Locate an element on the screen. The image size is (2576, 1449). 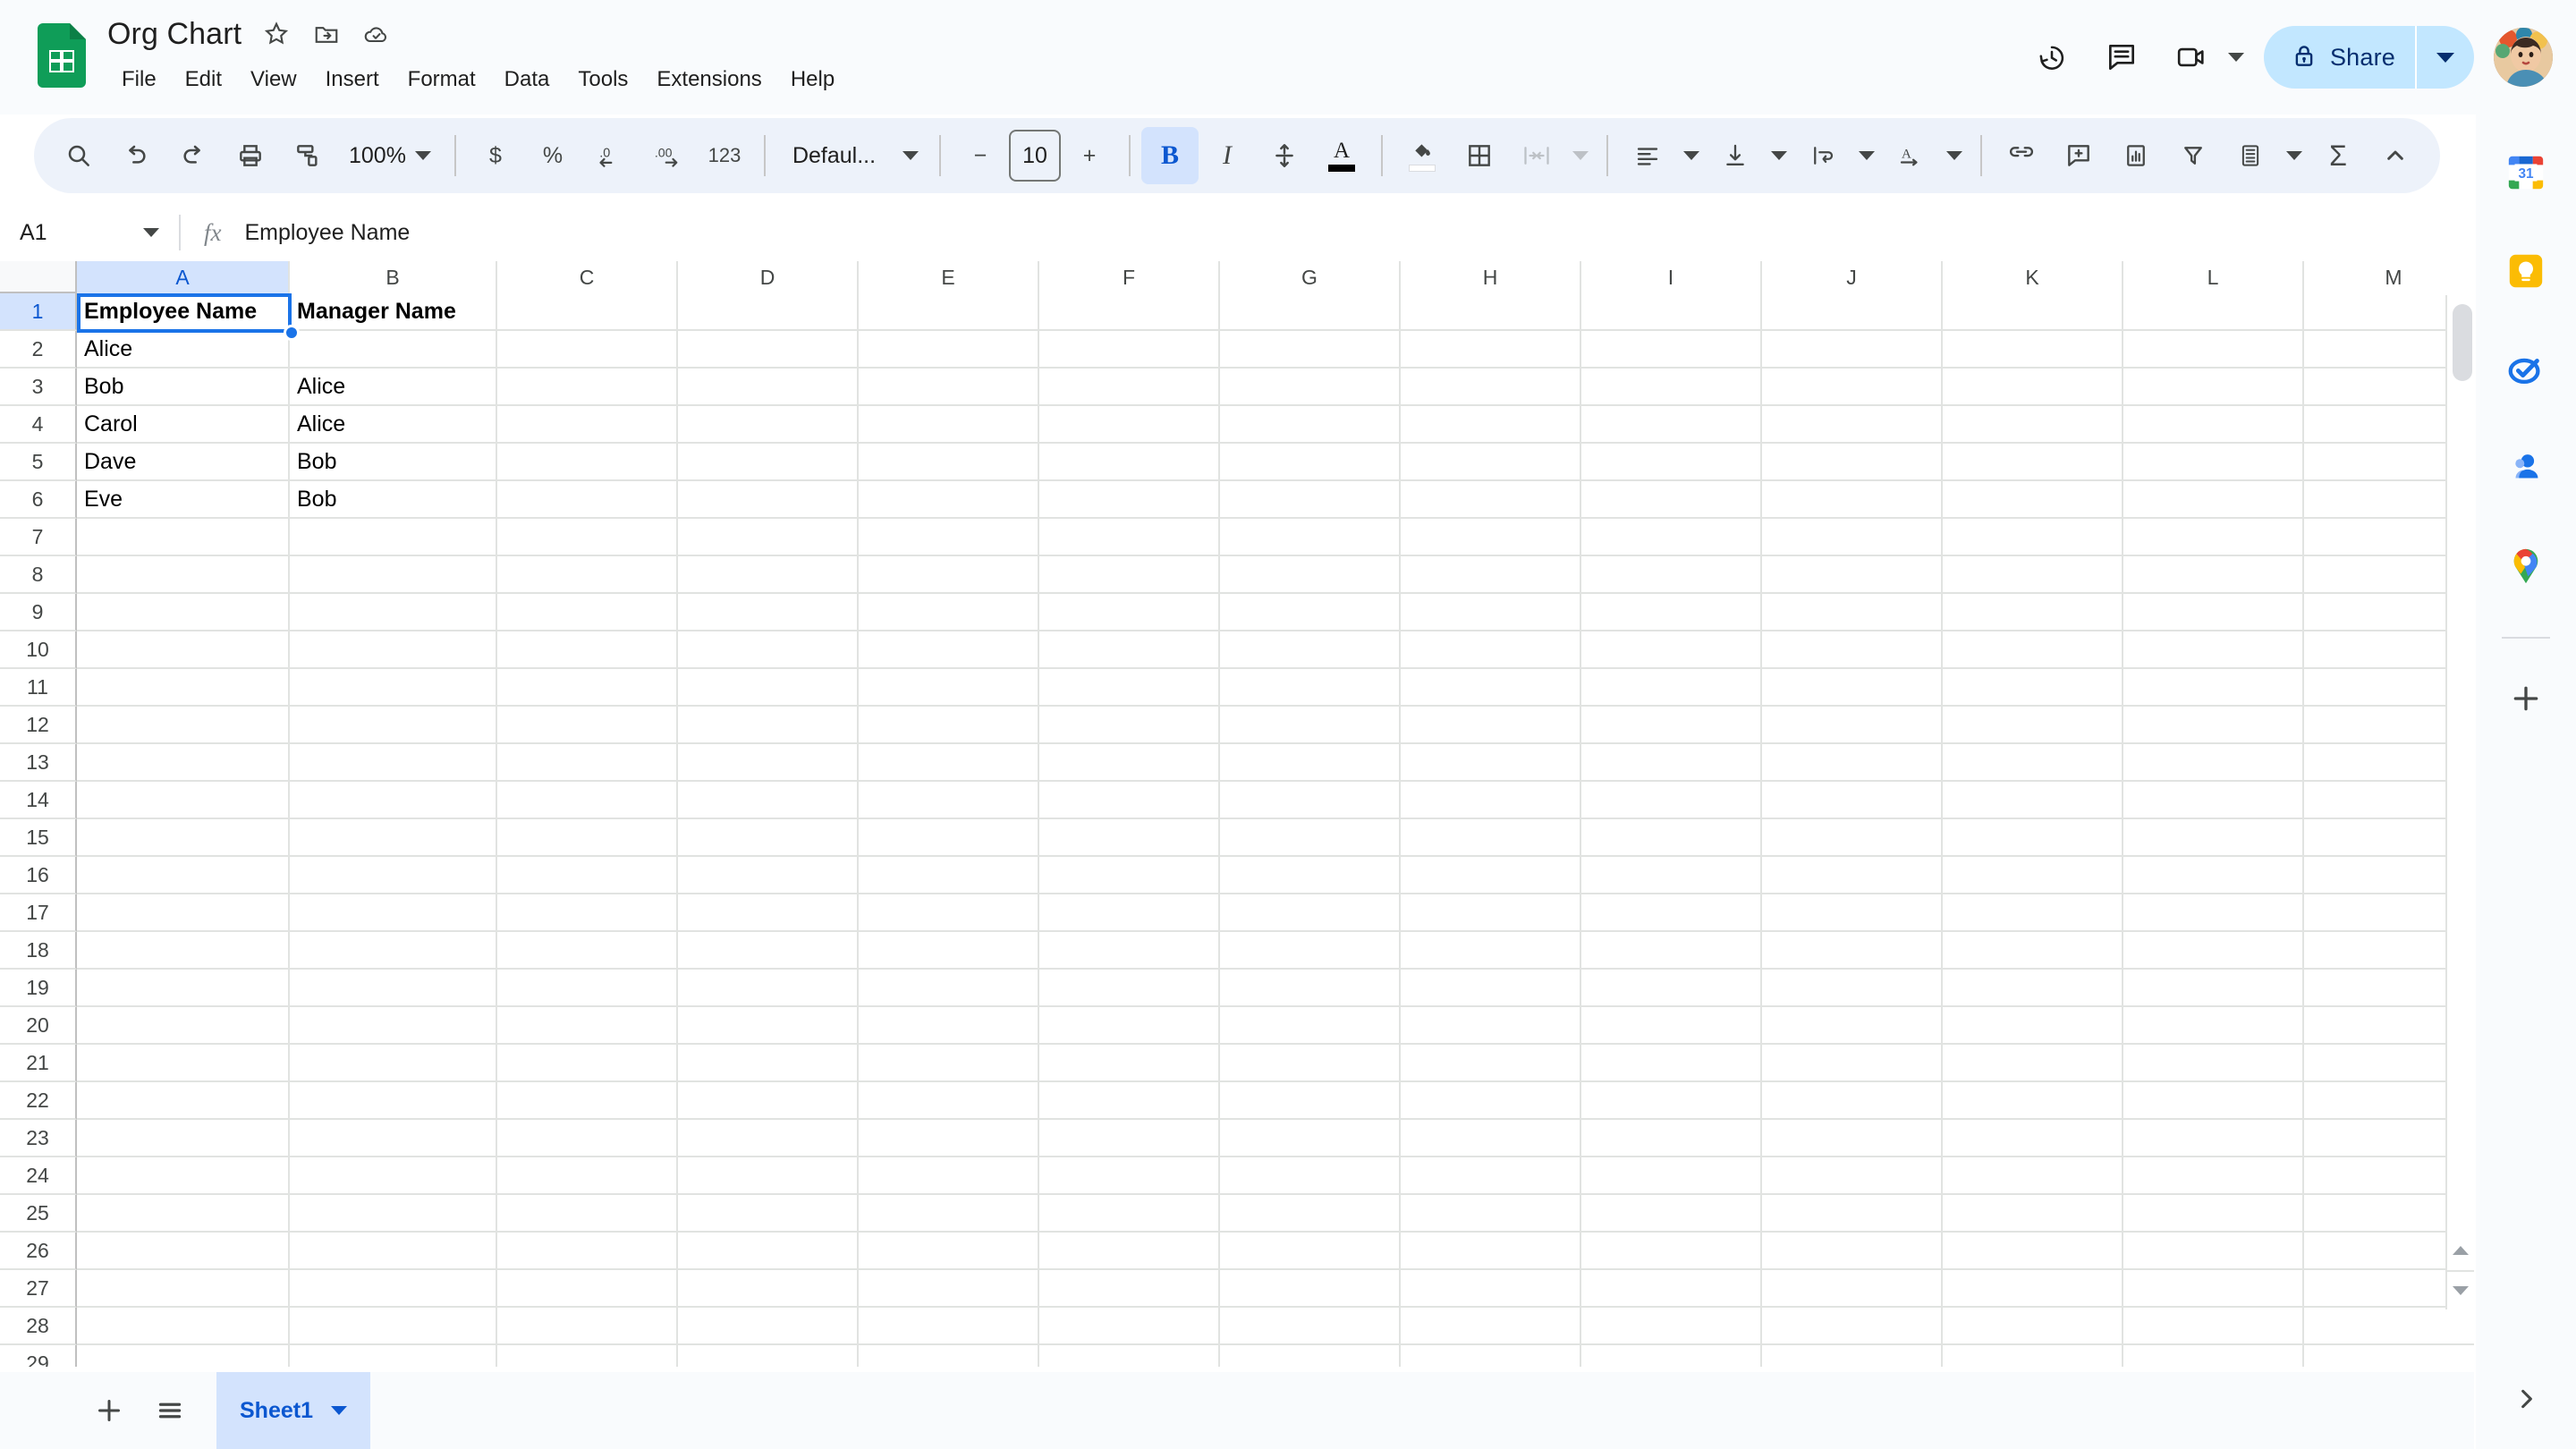
cell-C22 is located at coordinates (587, 1101).